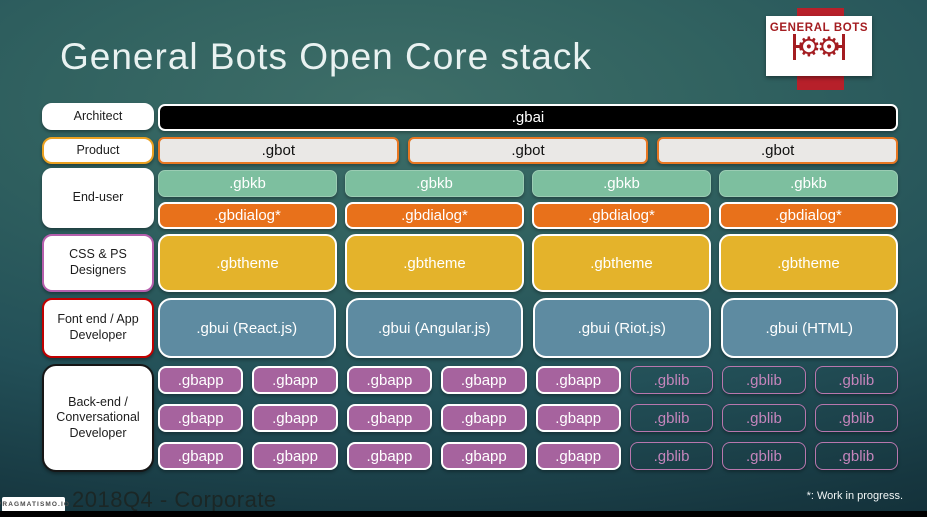  What do you see at coordinates (34, 504) in the screenshot?
I see `pragmatismo-logo: PRAGMATISMO.IO` at bounding box center [34, 504].